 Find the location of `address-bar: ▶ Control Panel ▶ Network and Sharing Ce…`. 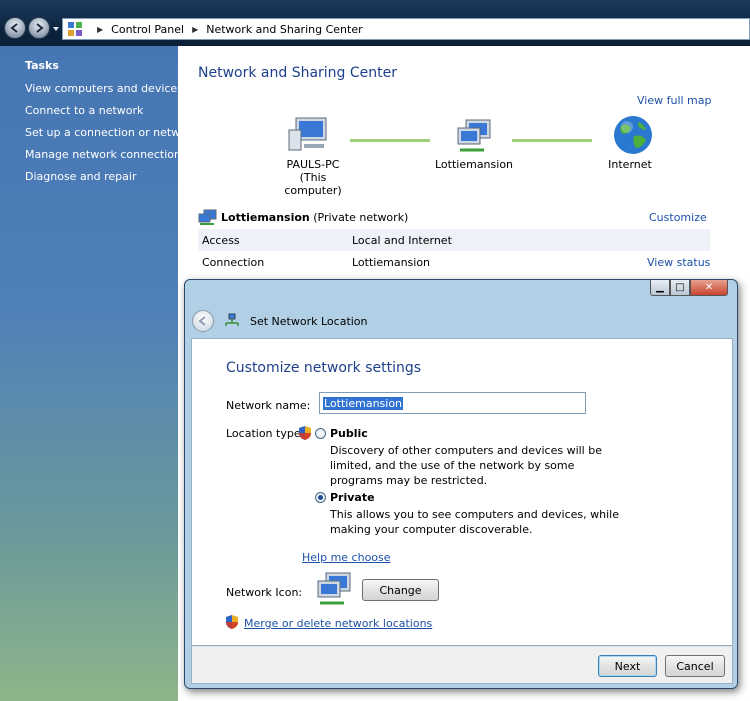

address-bar: ▶ Control Panel ▶ Network and Sharing Ce… is located at coordinates (406, 29).